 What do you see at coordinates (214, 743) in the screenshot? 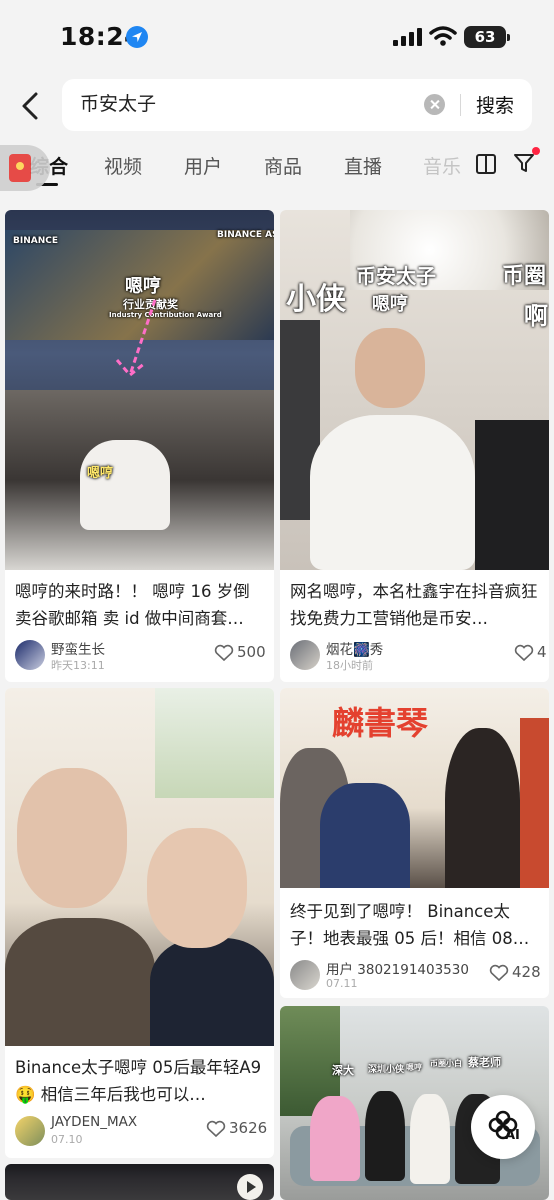
I see `menu-poster` at bounding box center [214, 743].